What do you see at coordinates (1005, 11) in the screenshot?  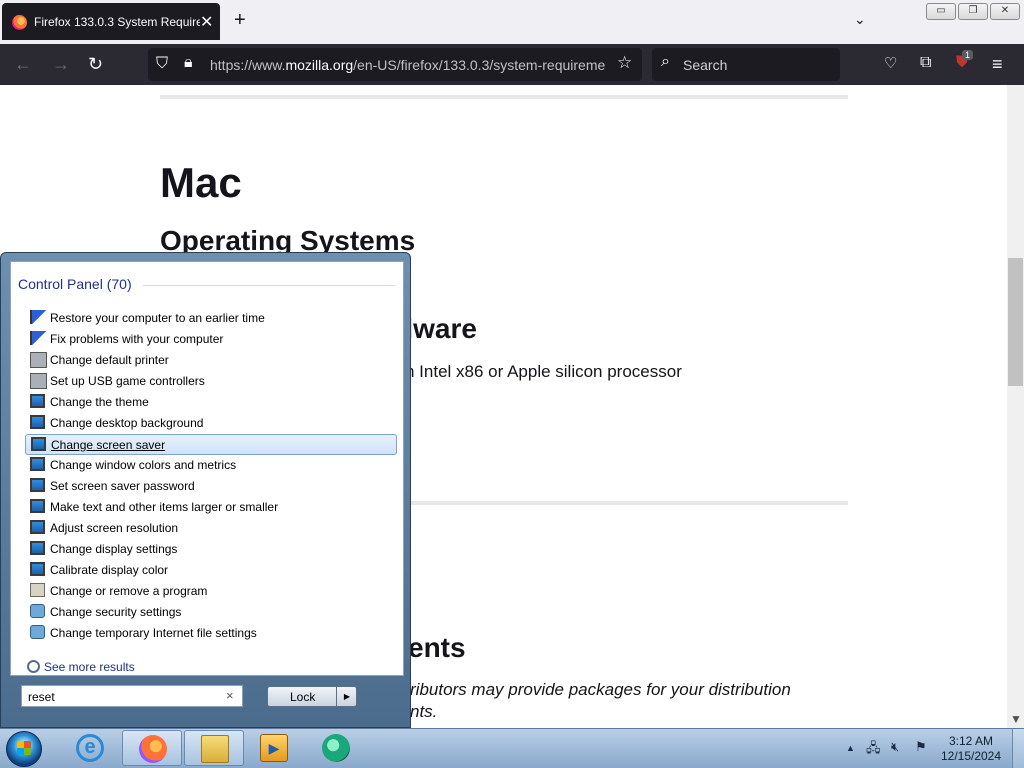 I see `close-window-button: ✕` at bounding box center [1005, 11].